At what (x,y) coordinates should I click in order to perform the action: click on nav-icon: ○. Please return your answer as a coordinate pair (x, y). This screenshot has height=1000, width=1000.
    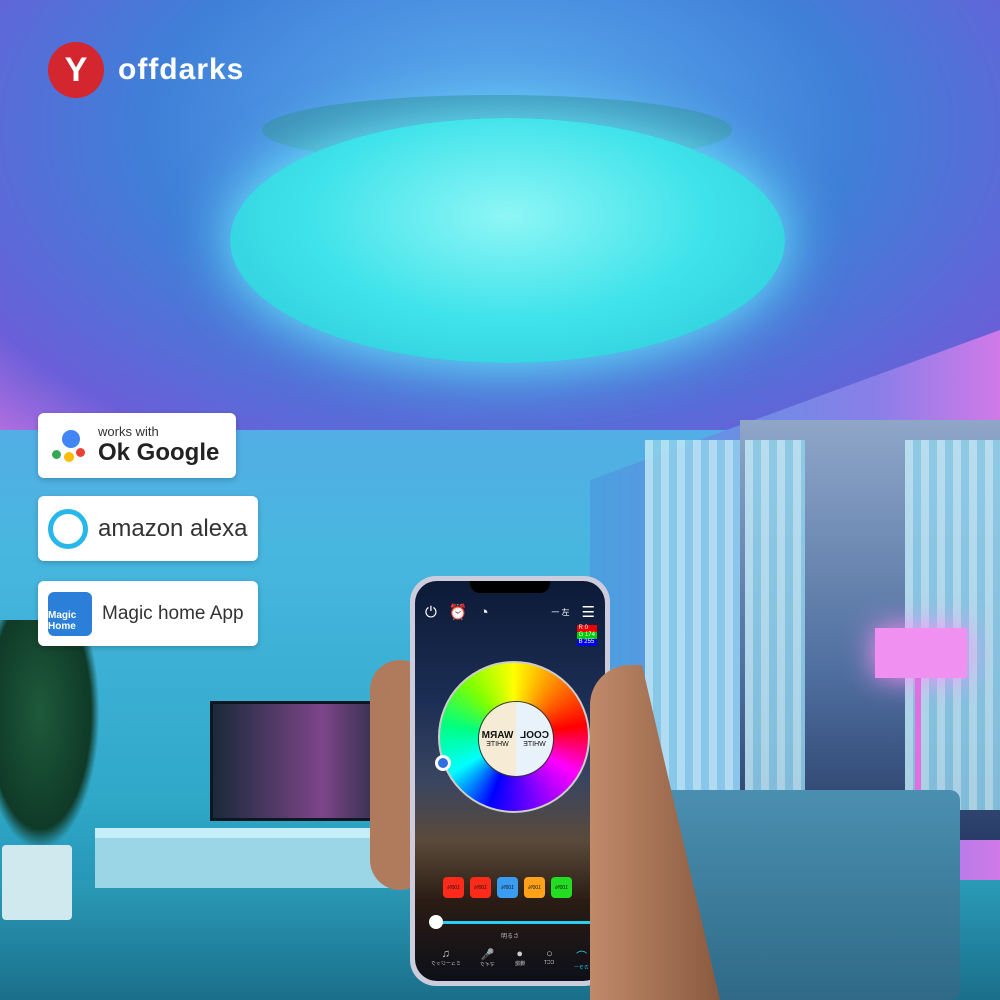
    Looking at the image, I should click on (549, 954).